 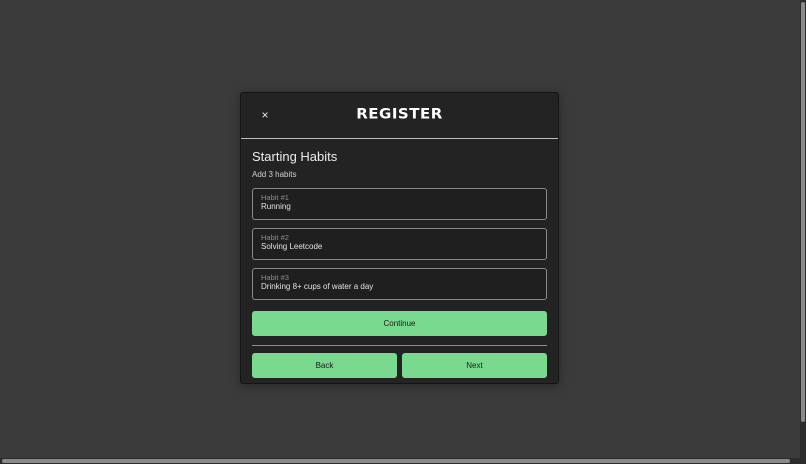 What do you see at coordinates (399, 244) in the screenshot?
I see `habit-2-field: Habit #2 Solving Leetcode` at bounding box center [399, 244].